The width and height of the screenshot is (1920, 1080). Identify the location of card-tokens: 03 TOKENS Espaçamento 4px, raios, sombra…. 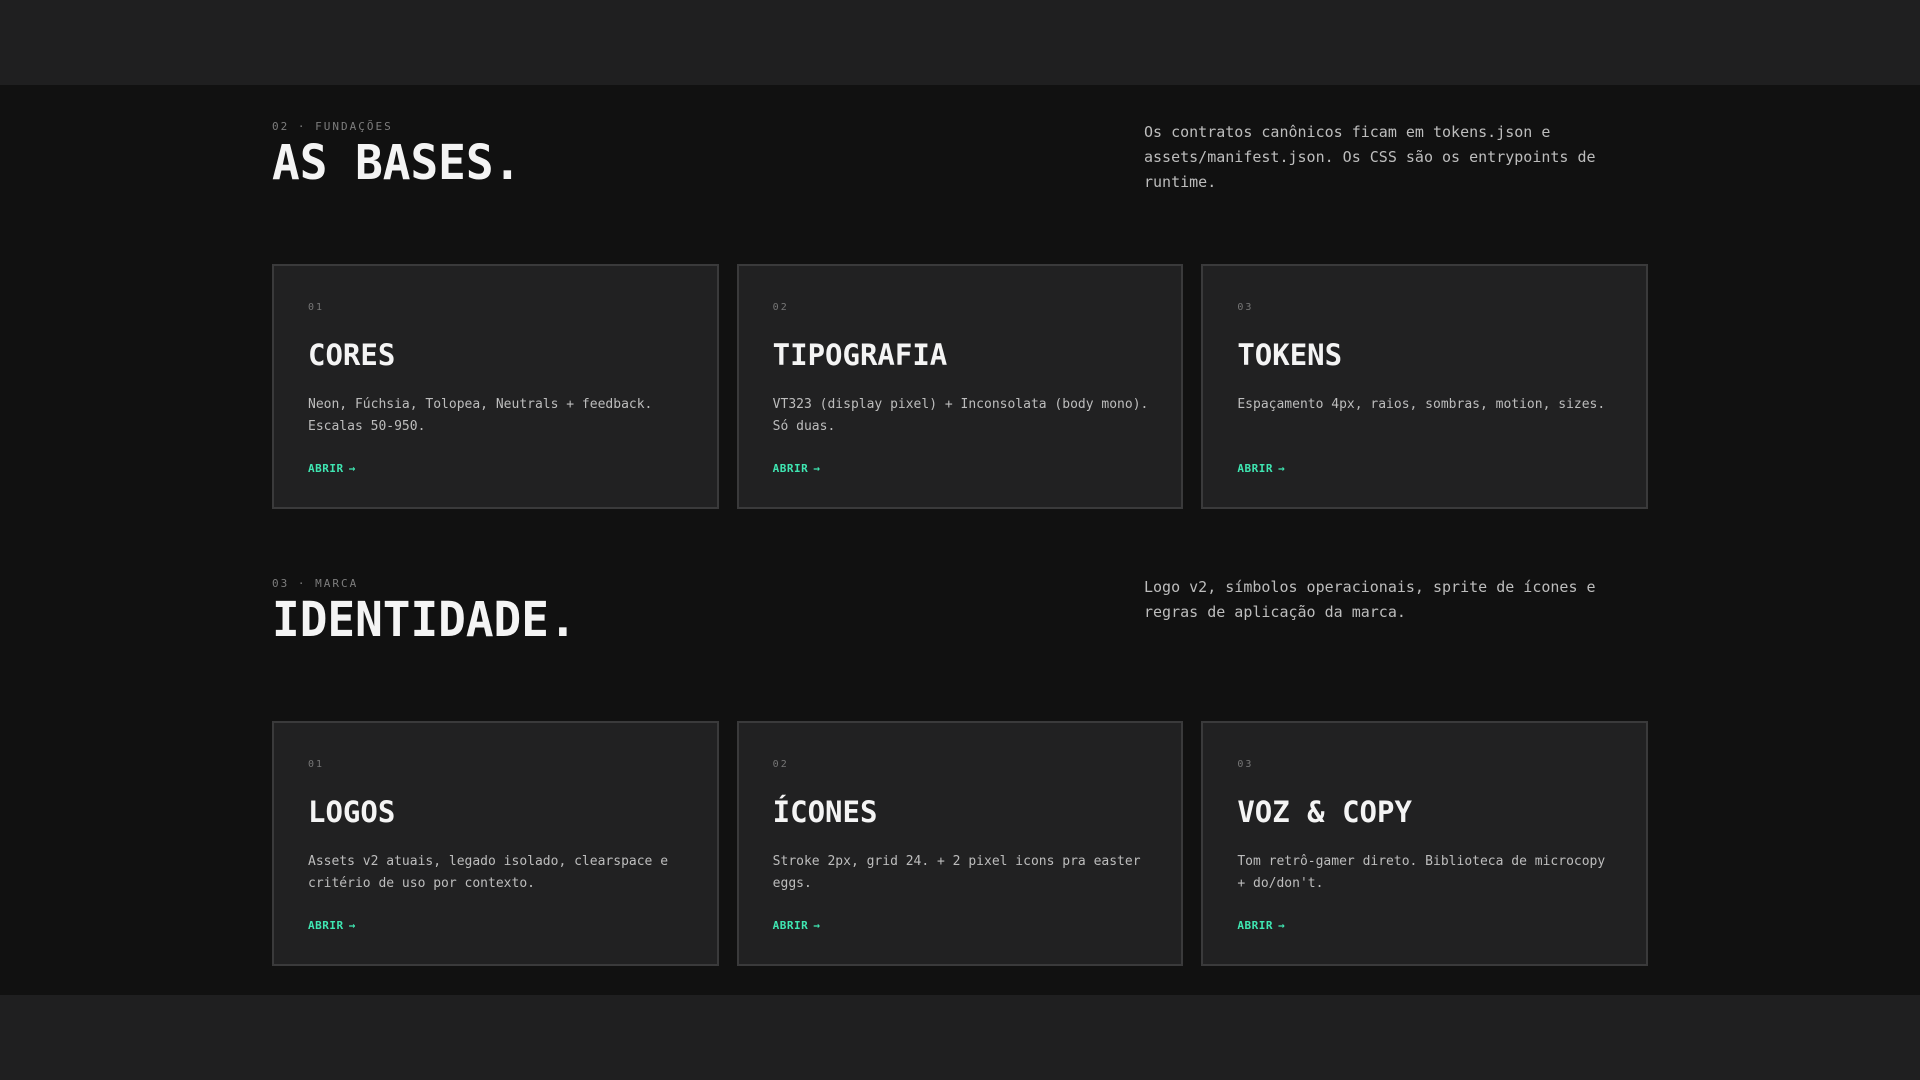
(1425, 386).